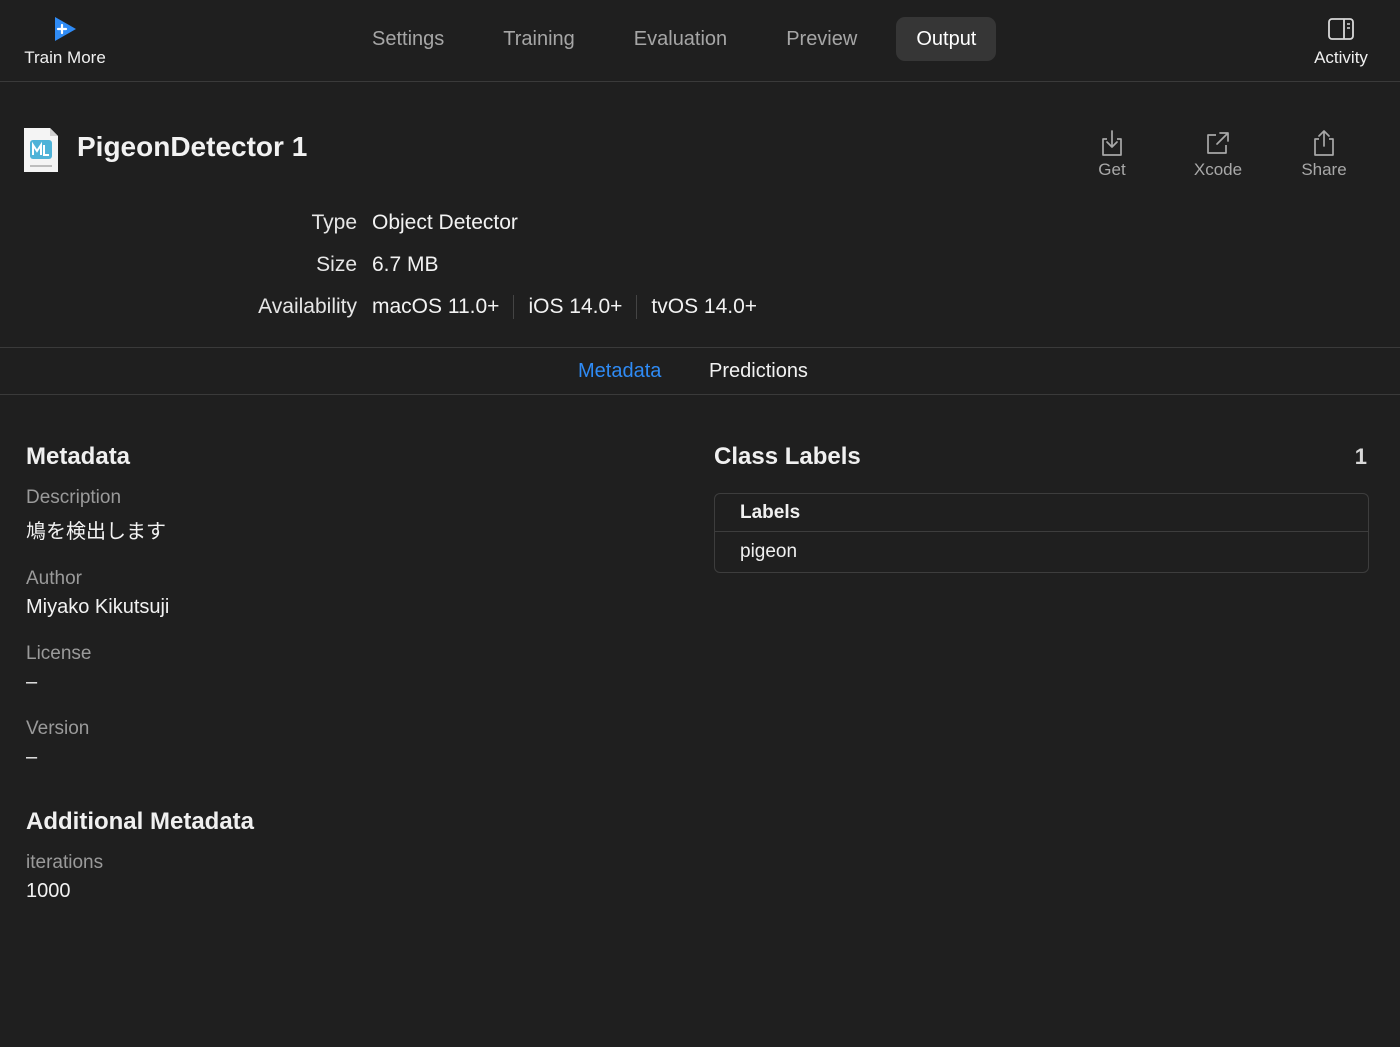  What do you see at coordinates (443, 307) in the screenshot?
I see `availability-macos: macOS 11.0+` at bounding box center [443, 307].